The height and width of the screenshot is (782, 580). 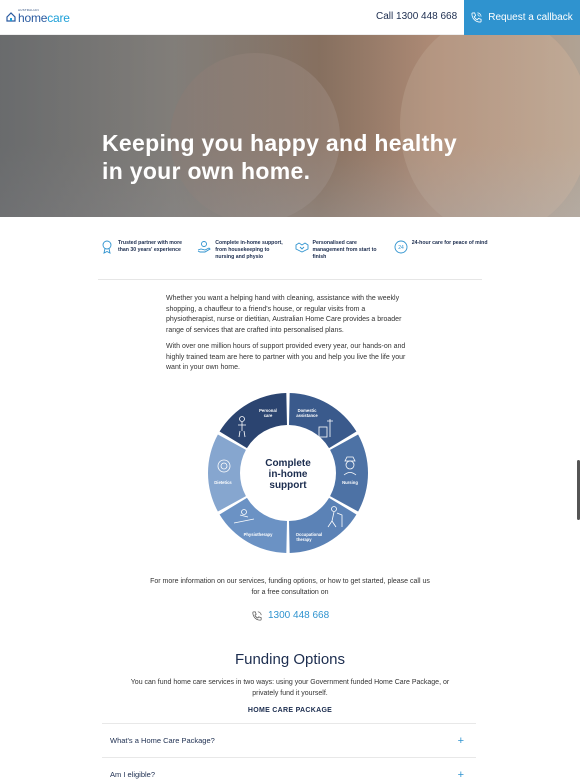 What do you see at coordinates (223, 482) in the screenshot?
I see `segment-label-dietetics: Dietetics` at bounding box center [223, 482].